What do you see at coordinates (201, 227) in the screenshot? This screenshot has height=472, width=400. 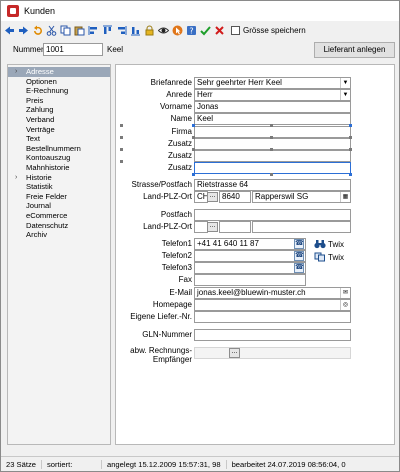 I see `country-2-input` at bounding box center [201, 227].